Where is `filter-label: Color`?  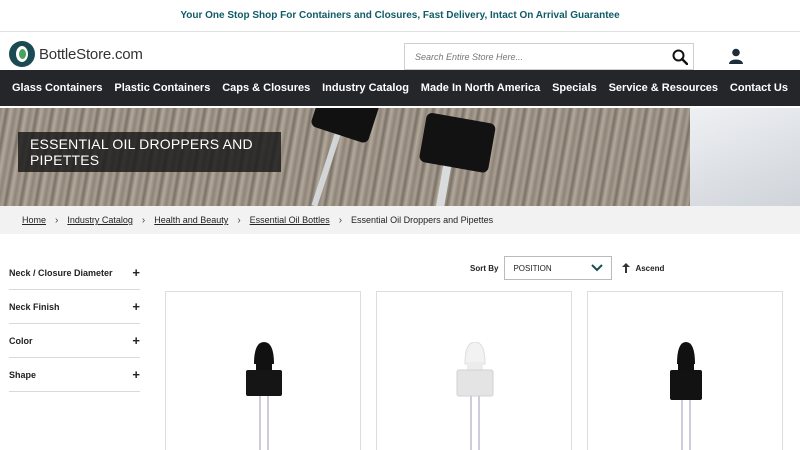
filter-label: Color is located at coordinates (21, 340).